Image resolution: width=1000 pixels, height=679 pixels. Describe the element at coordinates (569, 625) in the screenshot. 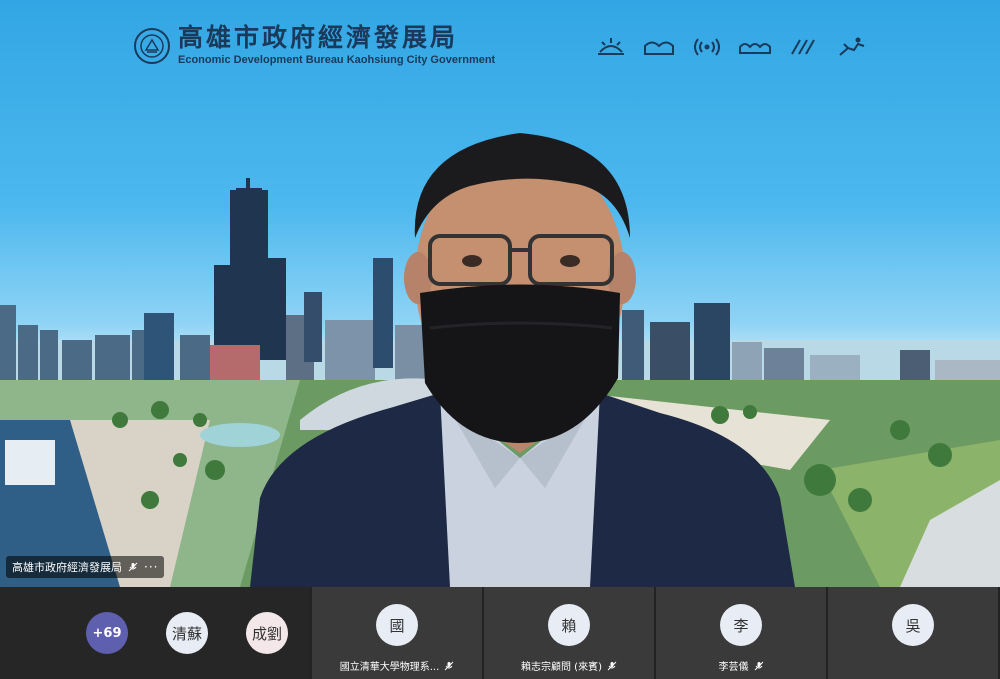

I see `participant-avatar: 賴` at that location.